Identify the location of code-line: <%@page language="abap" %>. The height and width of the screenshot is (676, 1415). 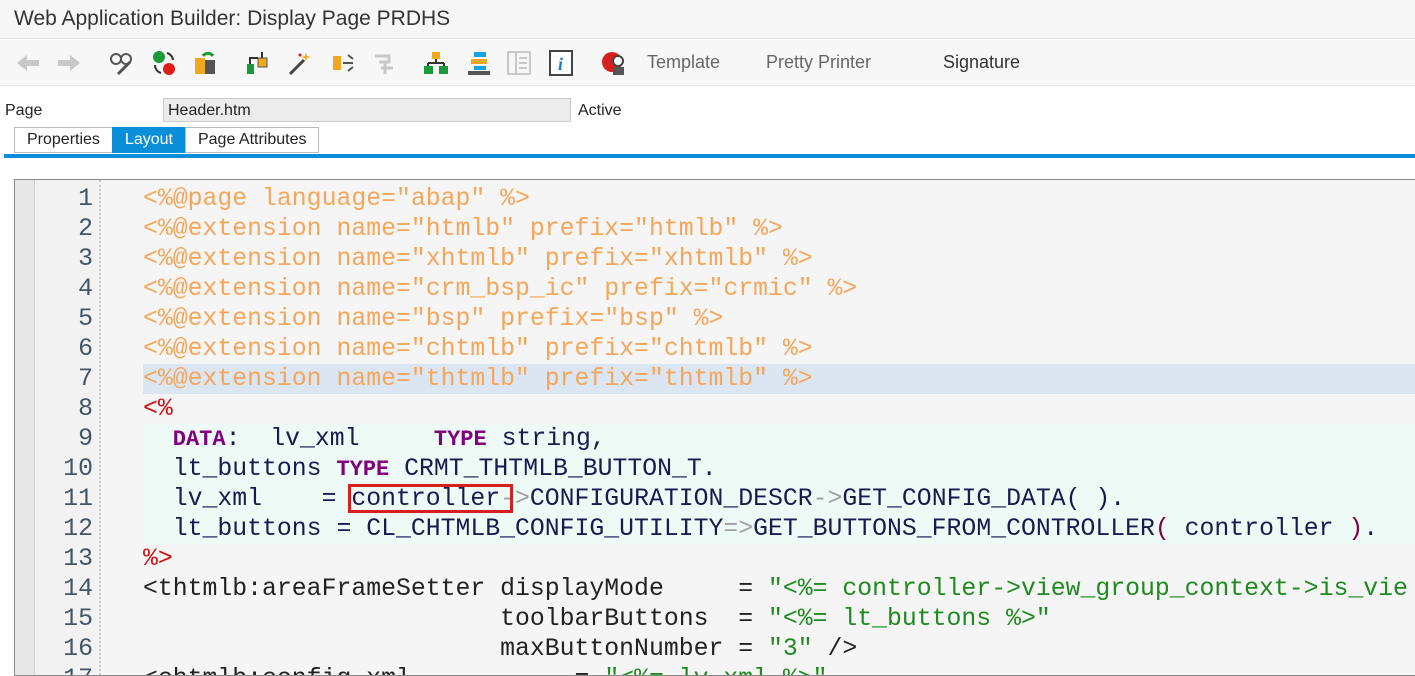
(779, 199).